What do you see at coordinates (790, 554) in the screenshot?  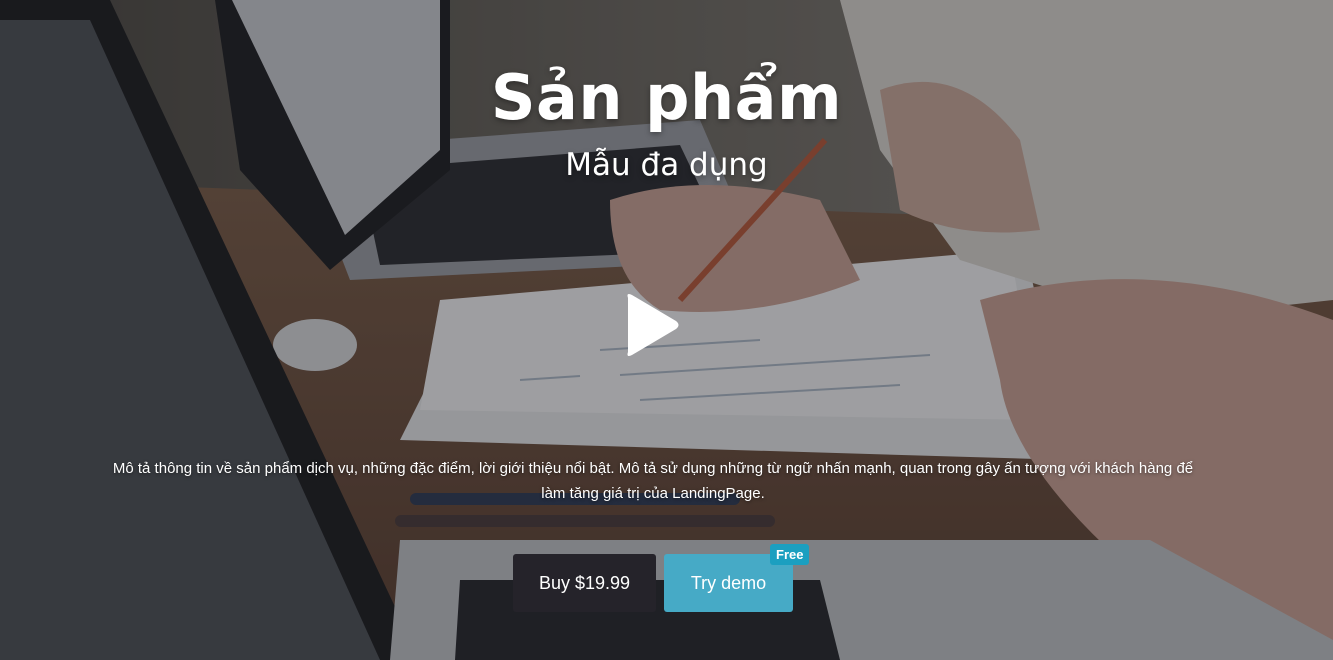 I see `free-badge: Free` at bounding box center [790, 554].